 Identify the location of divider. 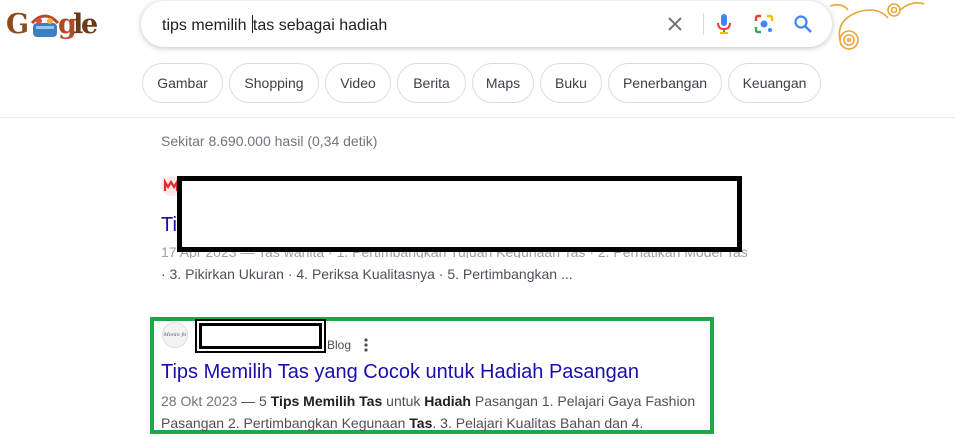
(703, 24).